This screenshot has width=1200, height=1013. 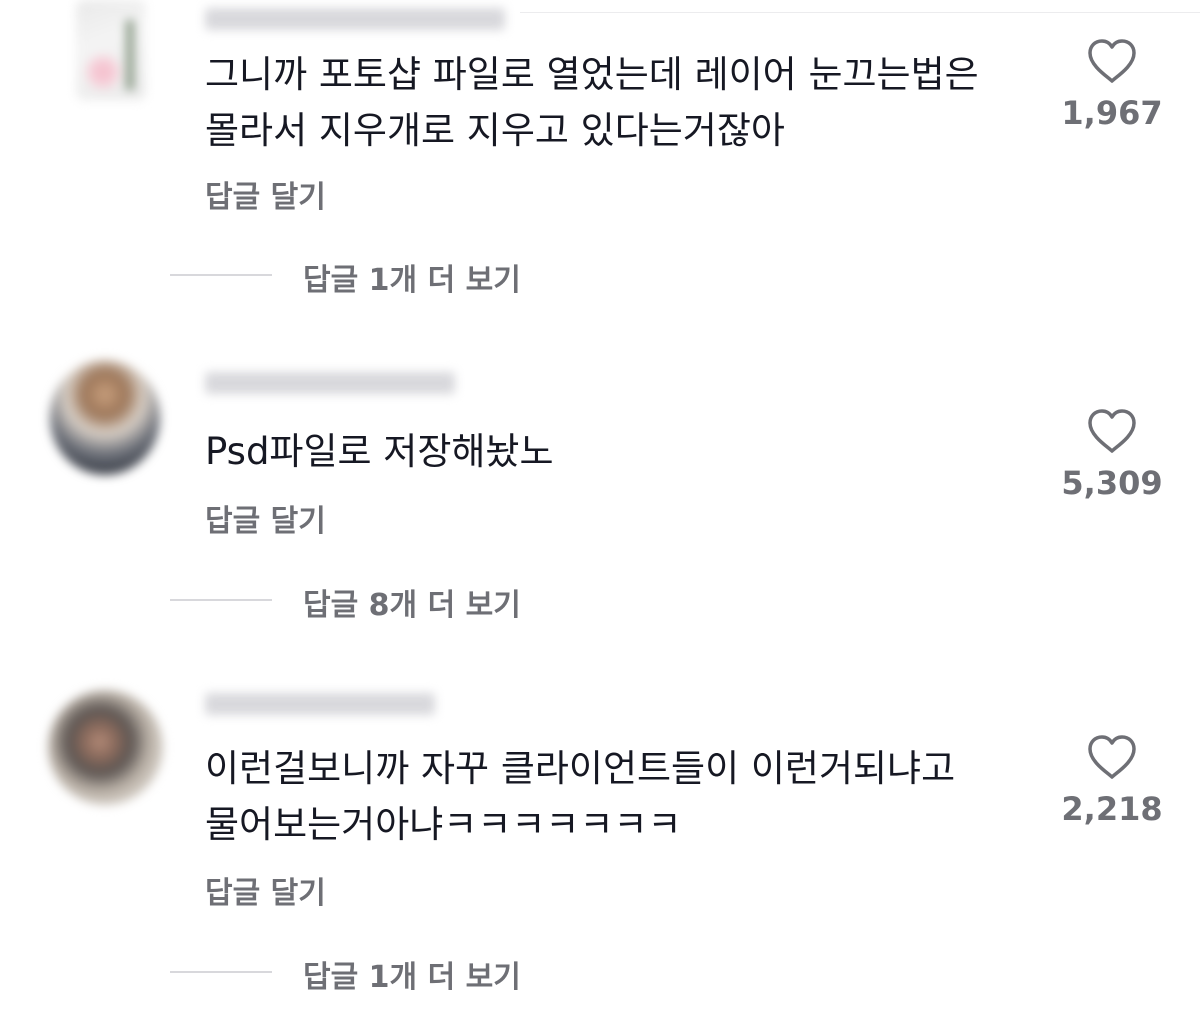 I want to click on view-more-replies-button: 답글 8개 더 보기, so click(x=412, y=602).